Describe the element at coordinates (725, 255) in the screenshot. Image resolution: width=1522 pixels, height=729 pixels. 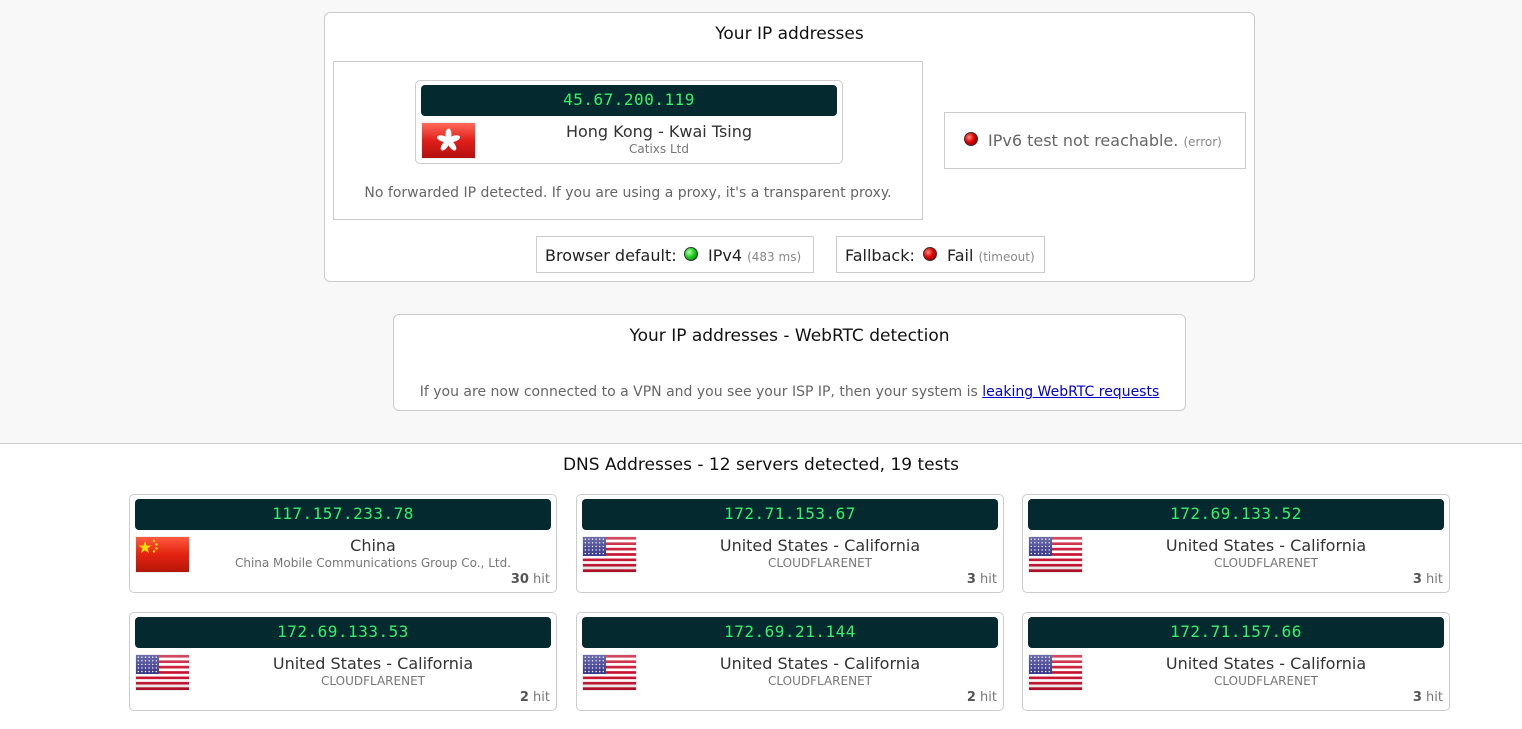
I see `browser-default-protocol: IPv4` at that location.